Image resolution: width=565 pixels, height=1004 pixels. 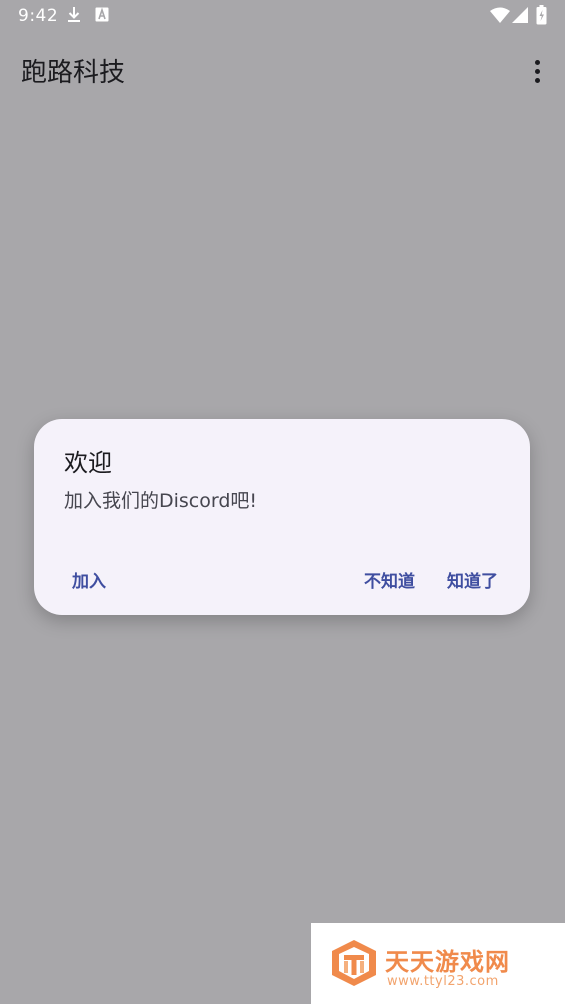 I want to click on page-title: 跑路科技, so click(x=73, y=73).